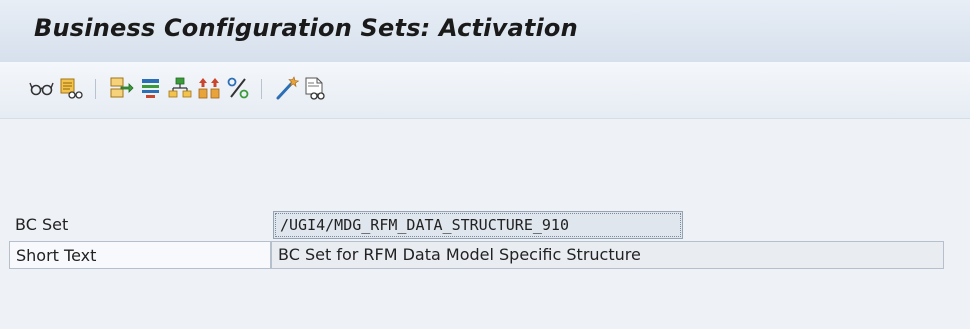 The image size is (970, 329). What do you see at coordinates (42, 224) in the screenshot?
I see `bc-set-label: BC Set` at bounding box center [42, 224].